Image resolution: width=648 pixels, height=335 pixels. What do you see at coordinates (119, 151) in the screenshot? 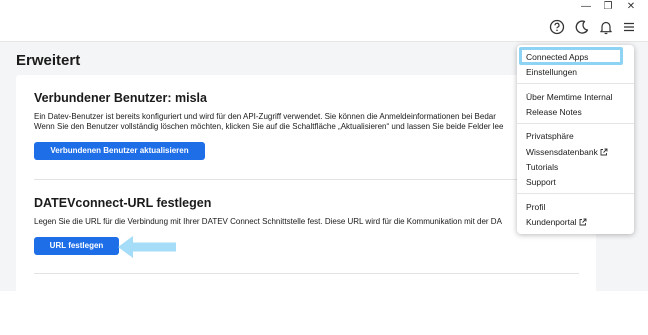
I see `update-connected-user-button: Verbundenen Benutzer aktualisieren` at bounding box center [119, 151].